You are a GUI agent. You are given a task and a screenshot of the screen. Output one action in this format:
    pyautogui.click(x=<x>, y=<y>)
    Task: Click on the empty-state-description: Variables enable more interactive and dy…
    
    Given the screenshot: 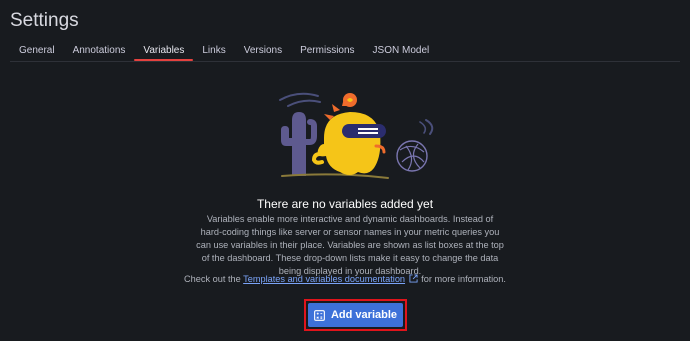 What is the action you would take?
    pyautogui.click(x=350, y=245)
    